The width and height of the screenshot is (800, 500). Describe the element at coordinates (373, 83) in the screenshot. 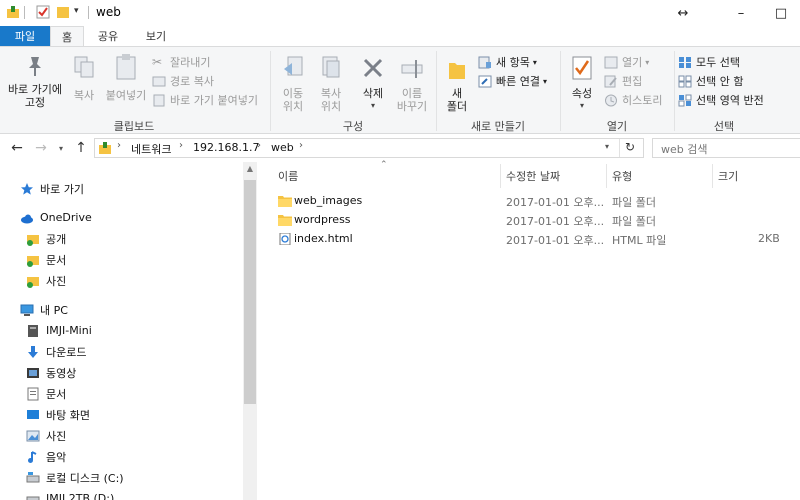

I see `delete-button: 삭제 ▾` at that location.